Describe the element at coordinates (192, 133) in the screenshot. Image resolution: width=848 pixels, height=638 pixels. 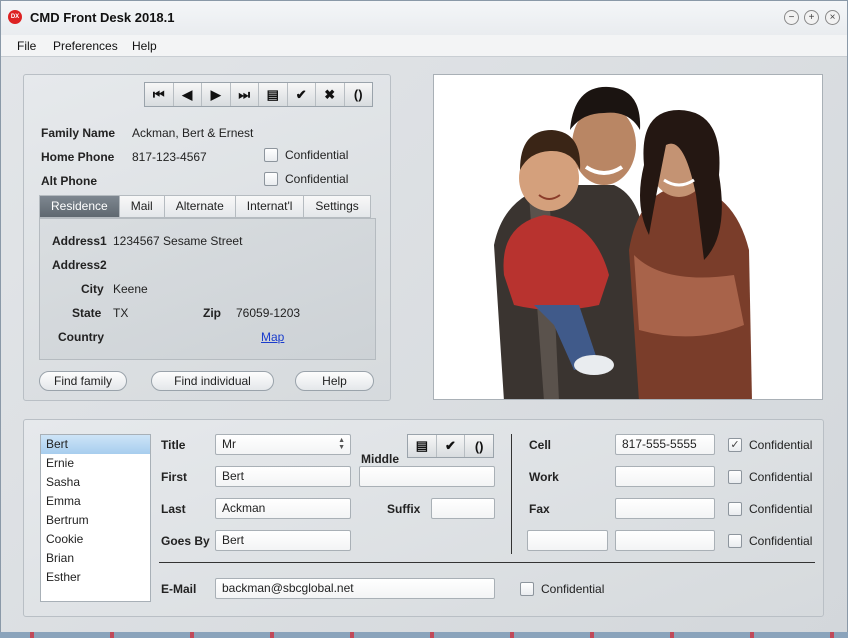
I see `family-name-value: Ackman, Bert & Ernest` at that location.